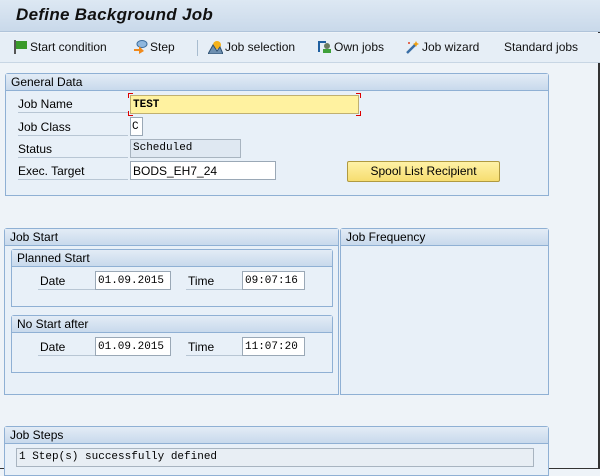 The width and height of the screenshot is (600, 476). Describe the element at coordinates (172, 258) in the screenshot. I see `panel-header: Planned Start` at that location.